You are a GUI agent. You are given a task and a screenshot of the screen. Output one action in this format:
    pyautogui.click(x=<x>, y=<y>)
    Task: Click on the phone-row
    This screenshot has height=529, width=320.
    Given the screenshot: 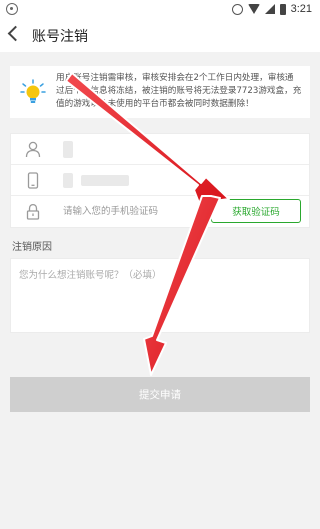 What is the action you would take?
    pyautogui.click(x=160, y=180)
    